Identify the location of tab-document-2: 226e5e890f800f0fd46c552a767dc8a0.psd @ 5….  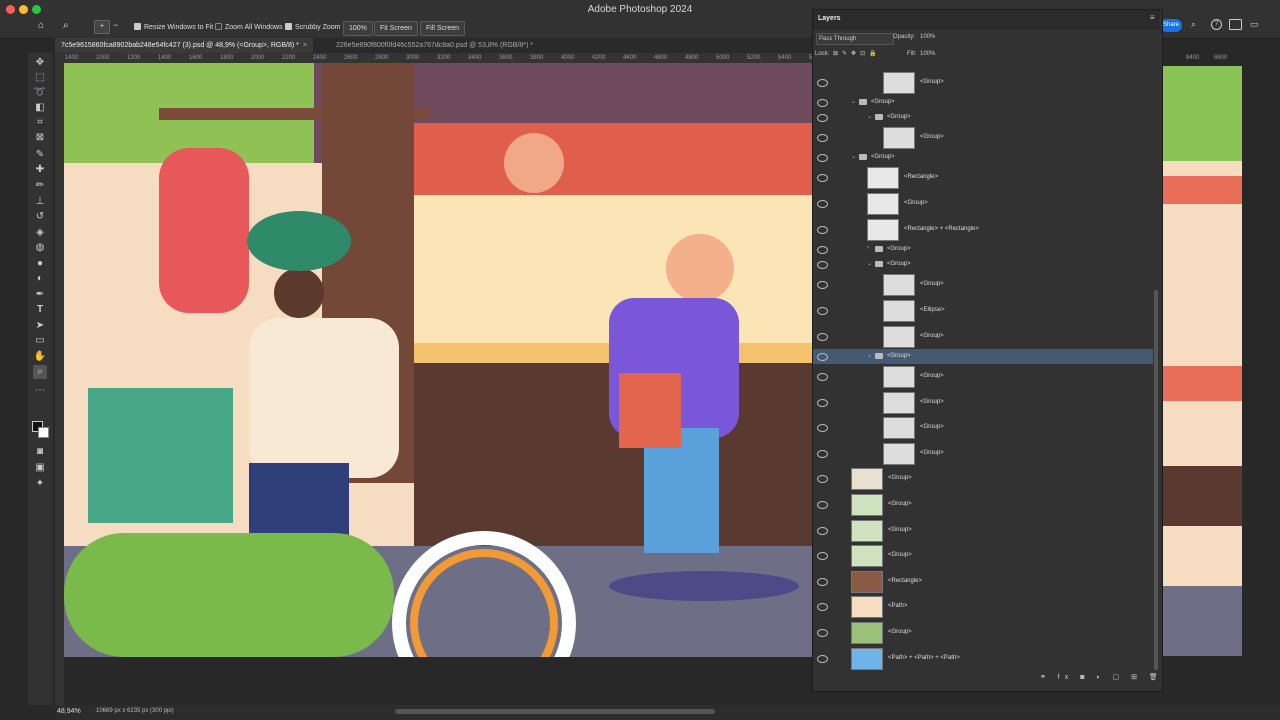
(434, 45).